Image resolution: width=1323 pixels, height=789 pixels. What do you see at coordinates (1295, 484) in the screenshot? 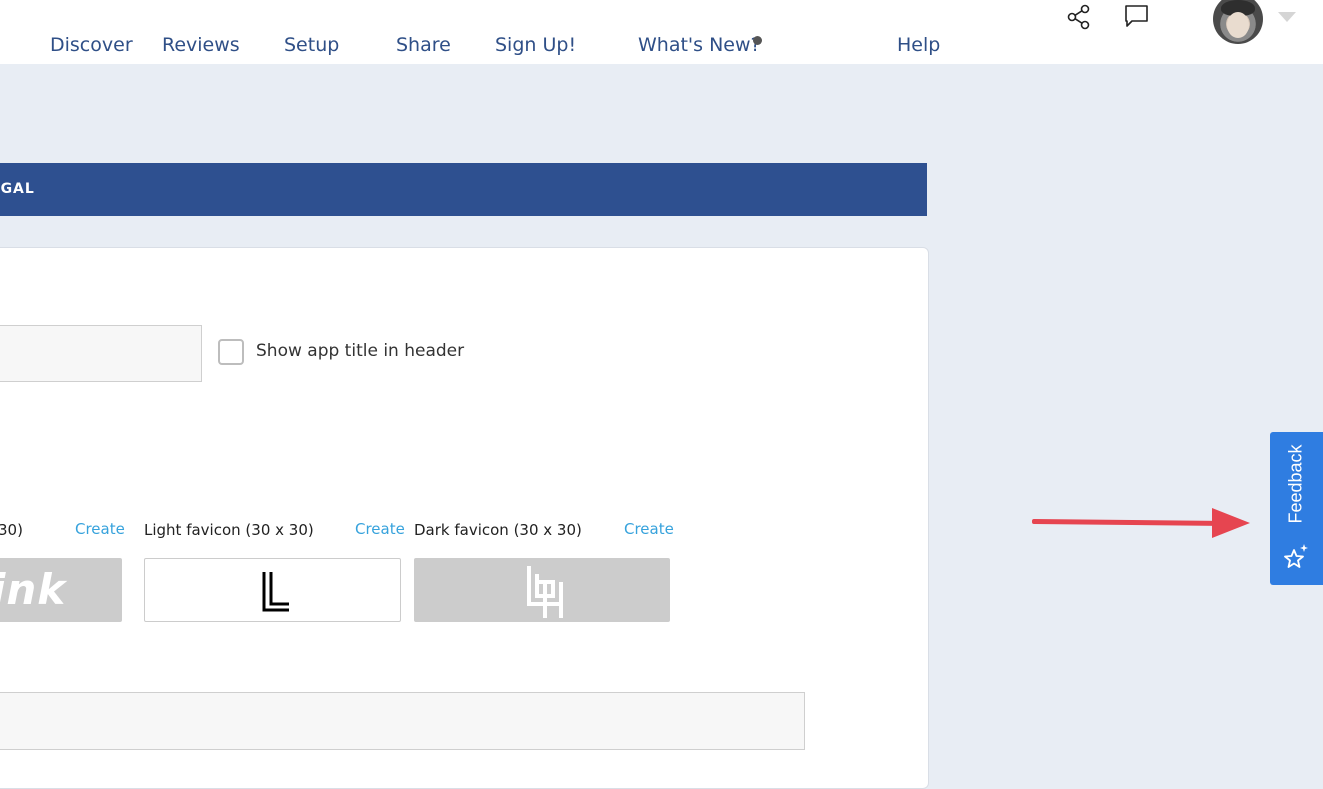
I see `feedback-label: Feedback` at bounding box center [1295, 484].